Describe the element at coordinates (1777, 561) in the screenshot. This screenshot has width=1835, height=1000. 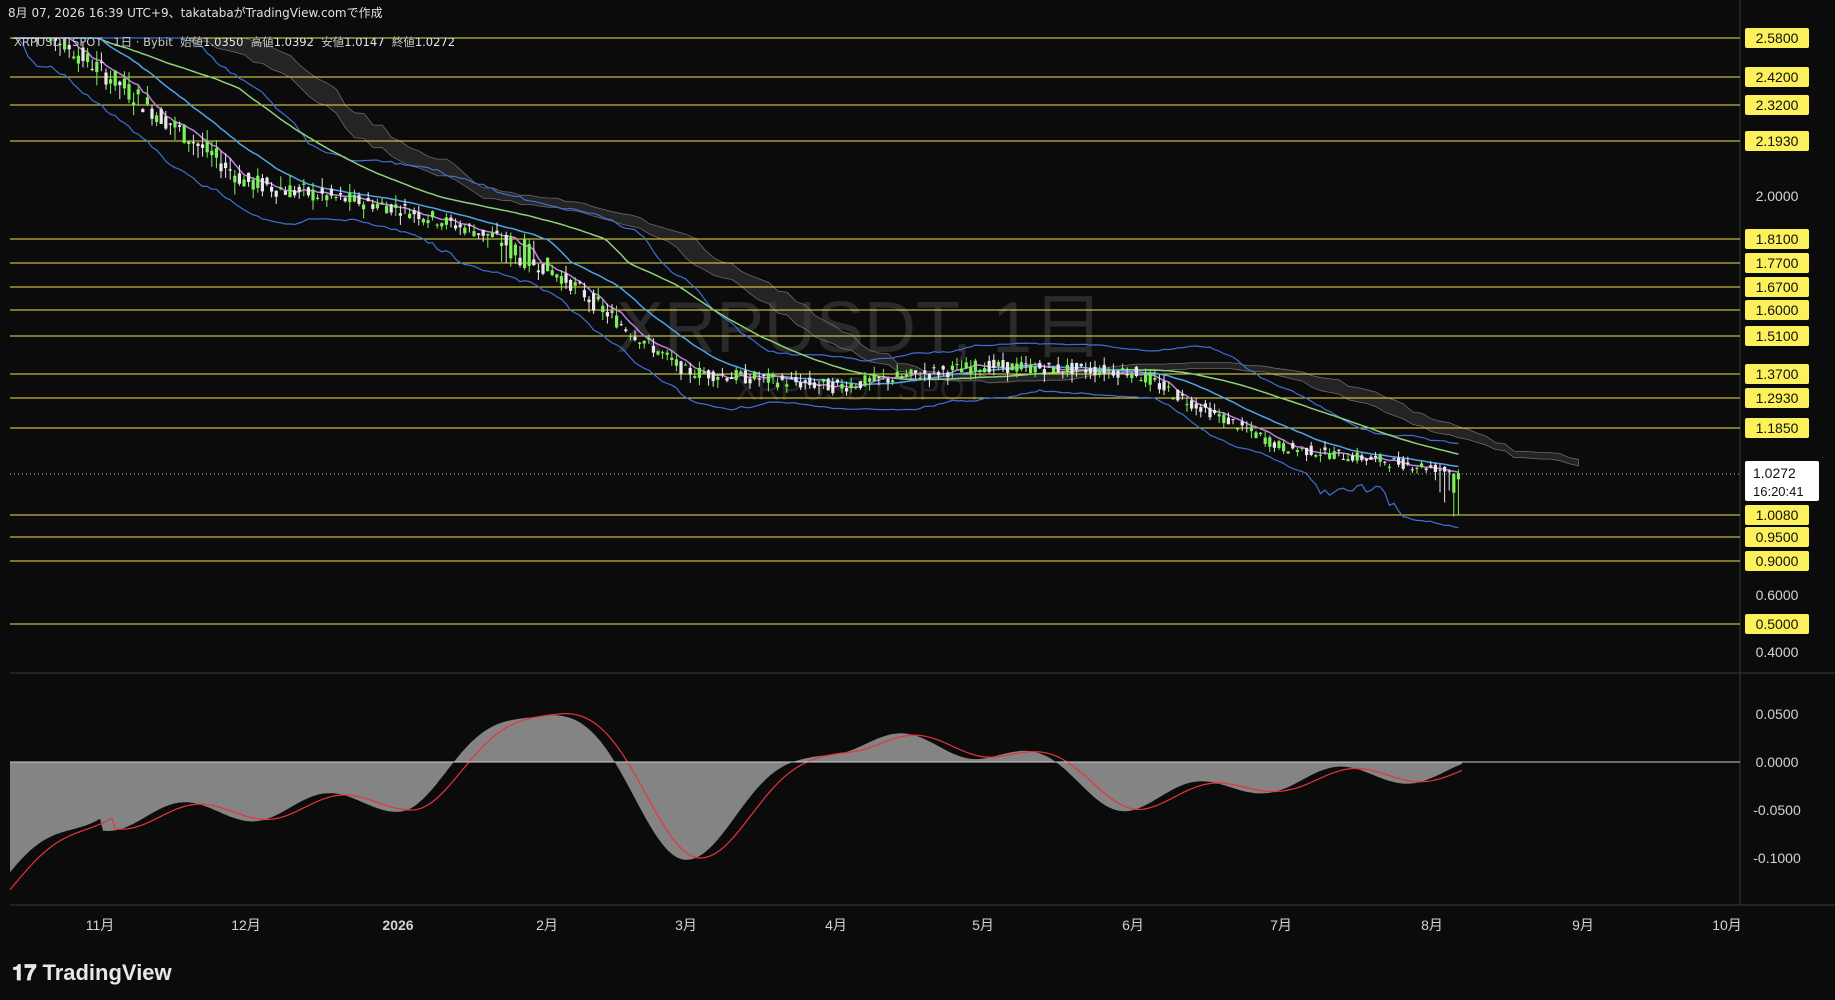
I see `price-tick-label: 0.9000` at that location.